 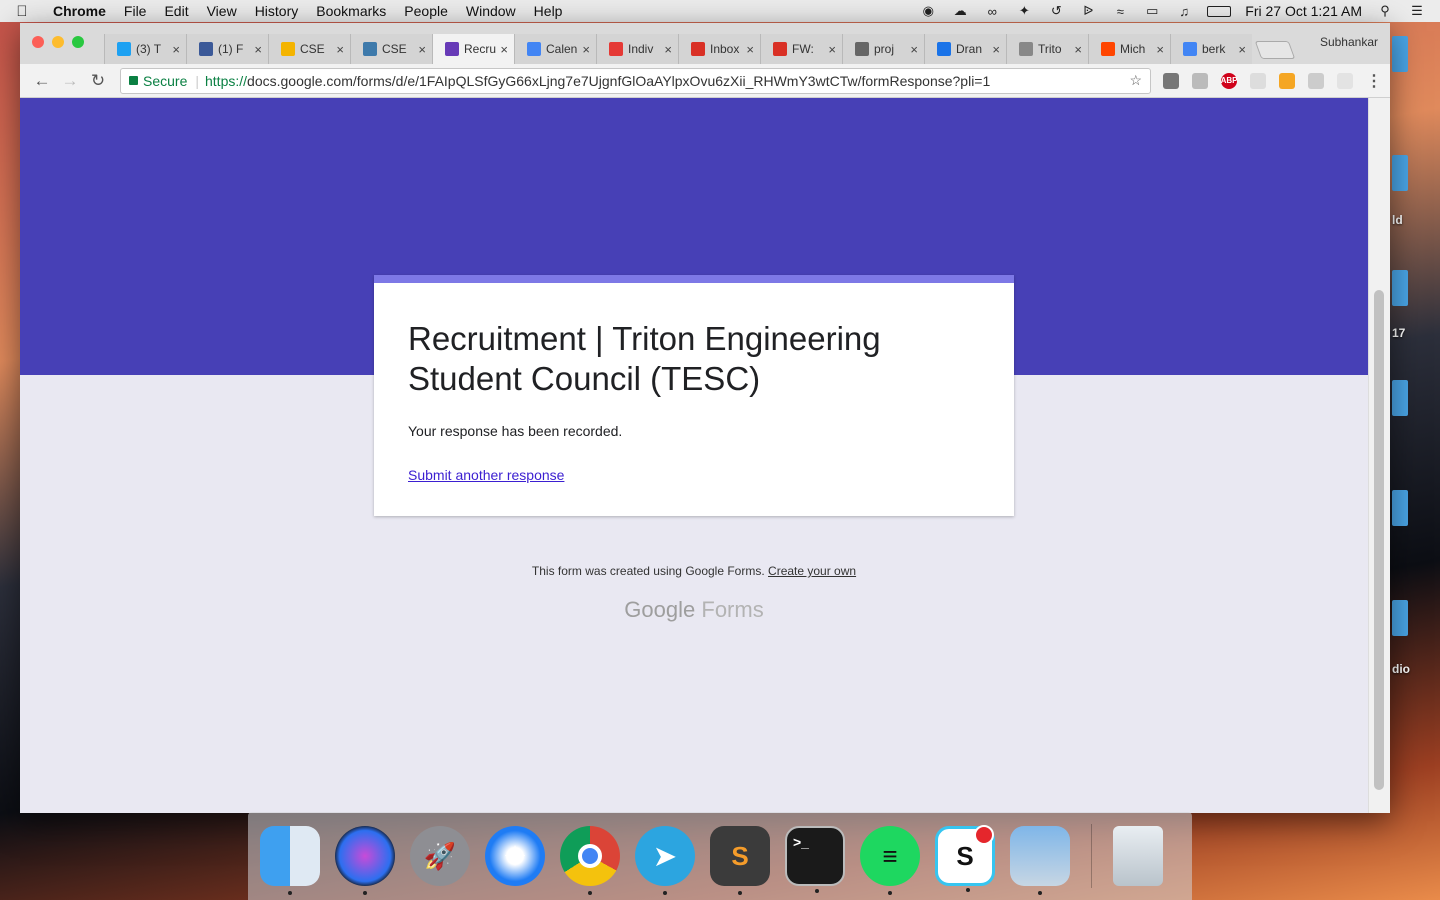 I want to click on menu-edit: Edit, so click(x=176, y=11).